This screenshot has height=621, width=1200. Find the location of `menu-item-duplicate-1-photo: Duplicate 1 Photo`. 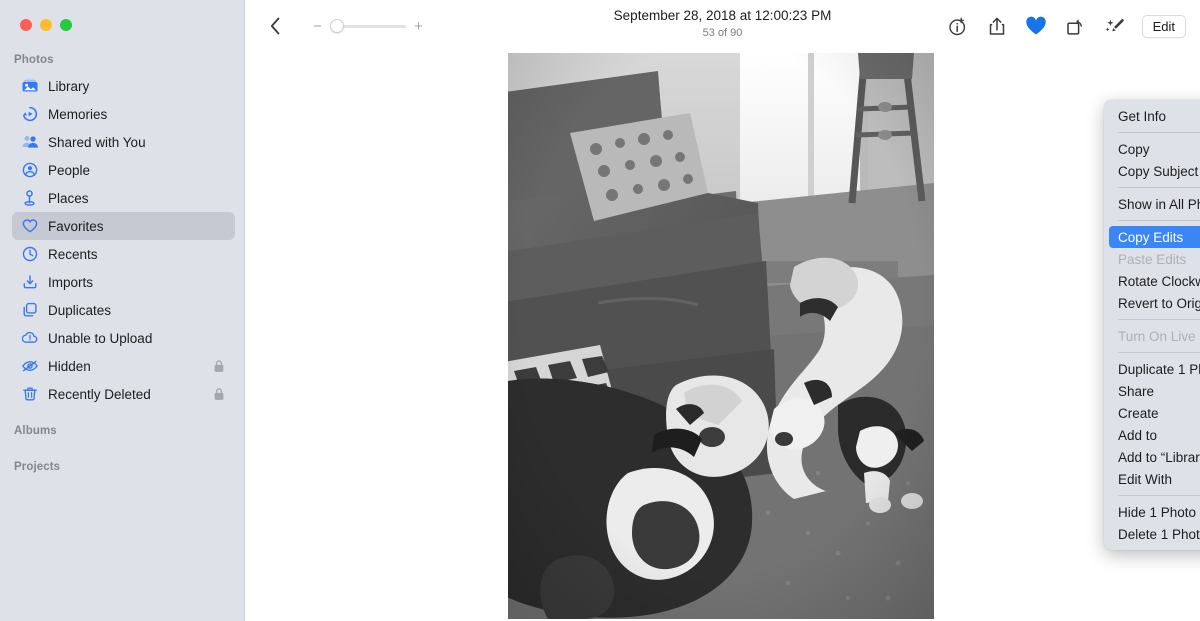

menu-item-duplicate-1-photo: Duplicate 1 Photo is located at coordinates (1154, 369).